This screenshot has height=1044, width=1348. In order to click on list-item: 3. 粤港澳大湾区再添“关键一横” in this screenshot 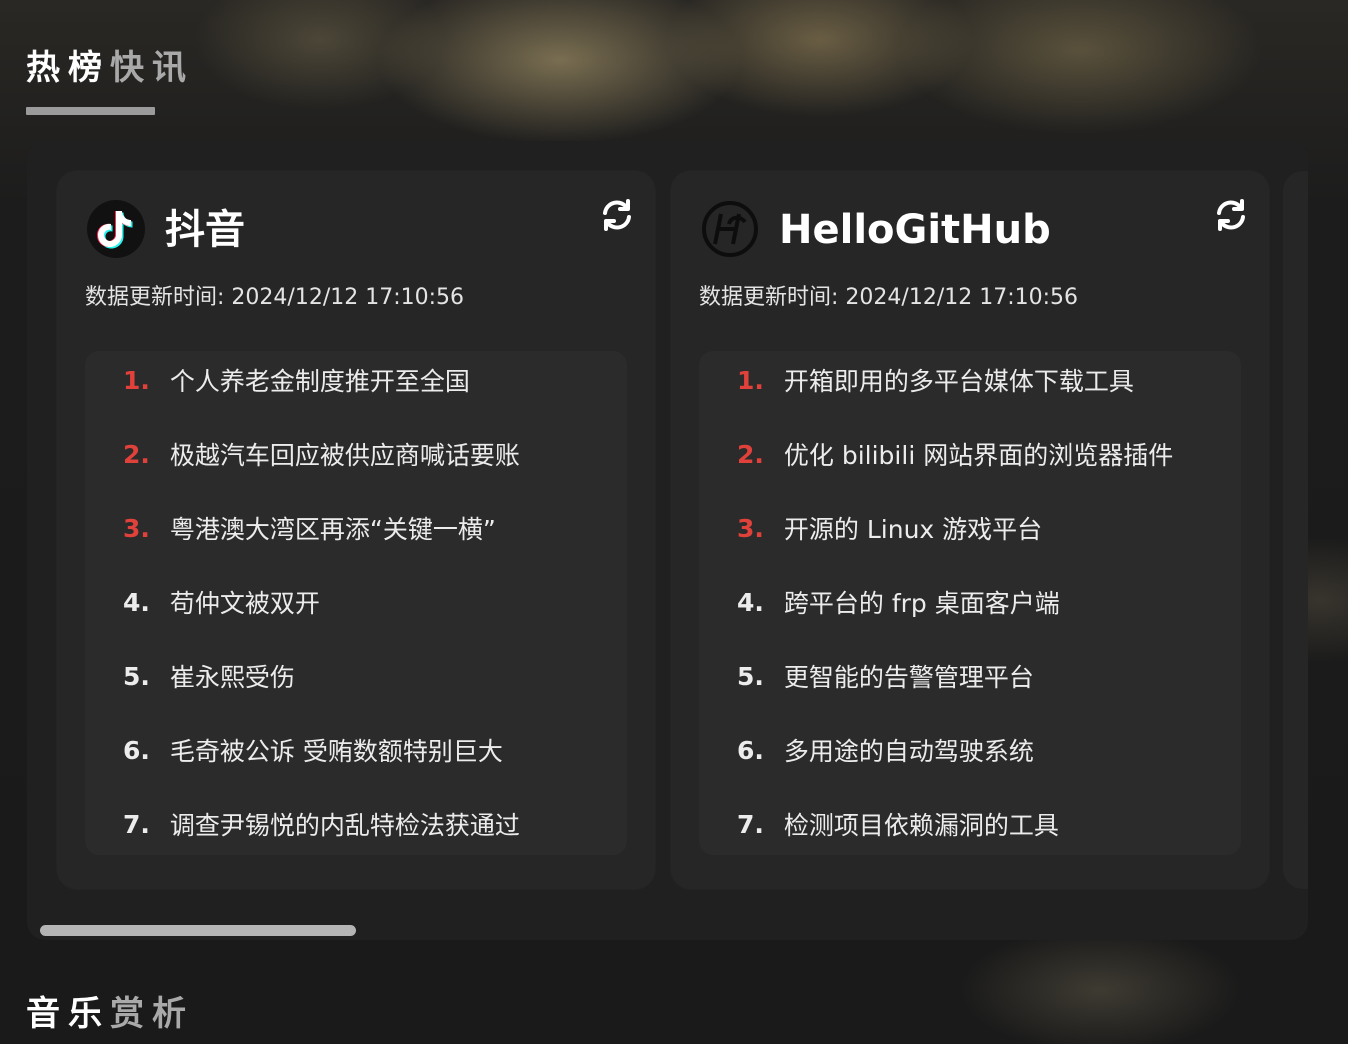, I will do `click(309, 528)`.